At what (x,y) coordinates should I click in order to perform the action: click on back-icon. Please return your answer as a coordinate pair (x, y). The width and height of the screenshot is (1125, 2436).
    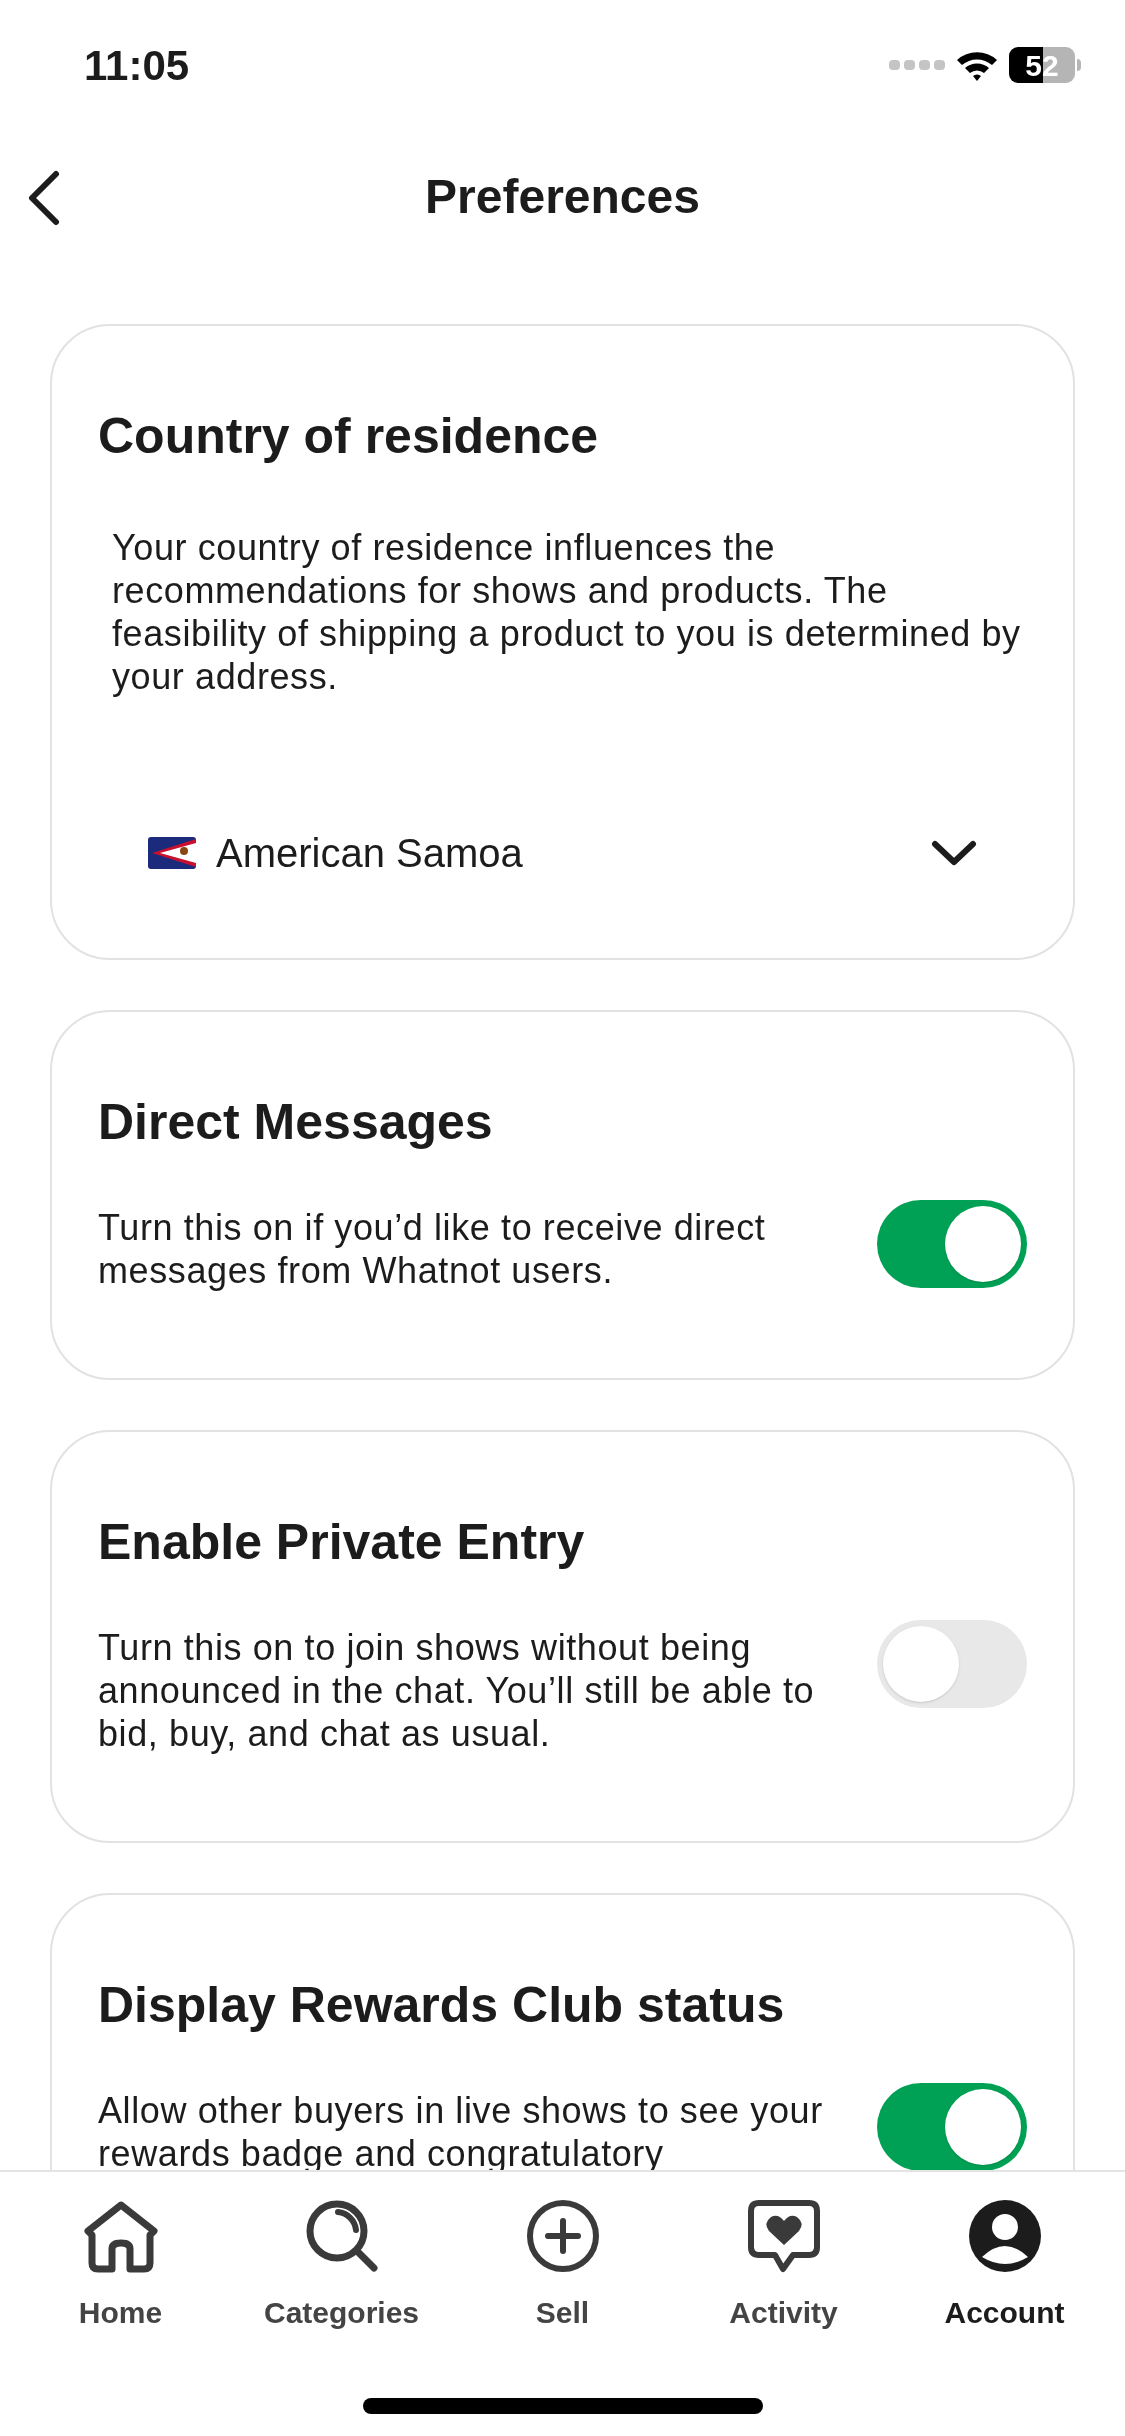
    Looking at the image, I should click on (43, 198).